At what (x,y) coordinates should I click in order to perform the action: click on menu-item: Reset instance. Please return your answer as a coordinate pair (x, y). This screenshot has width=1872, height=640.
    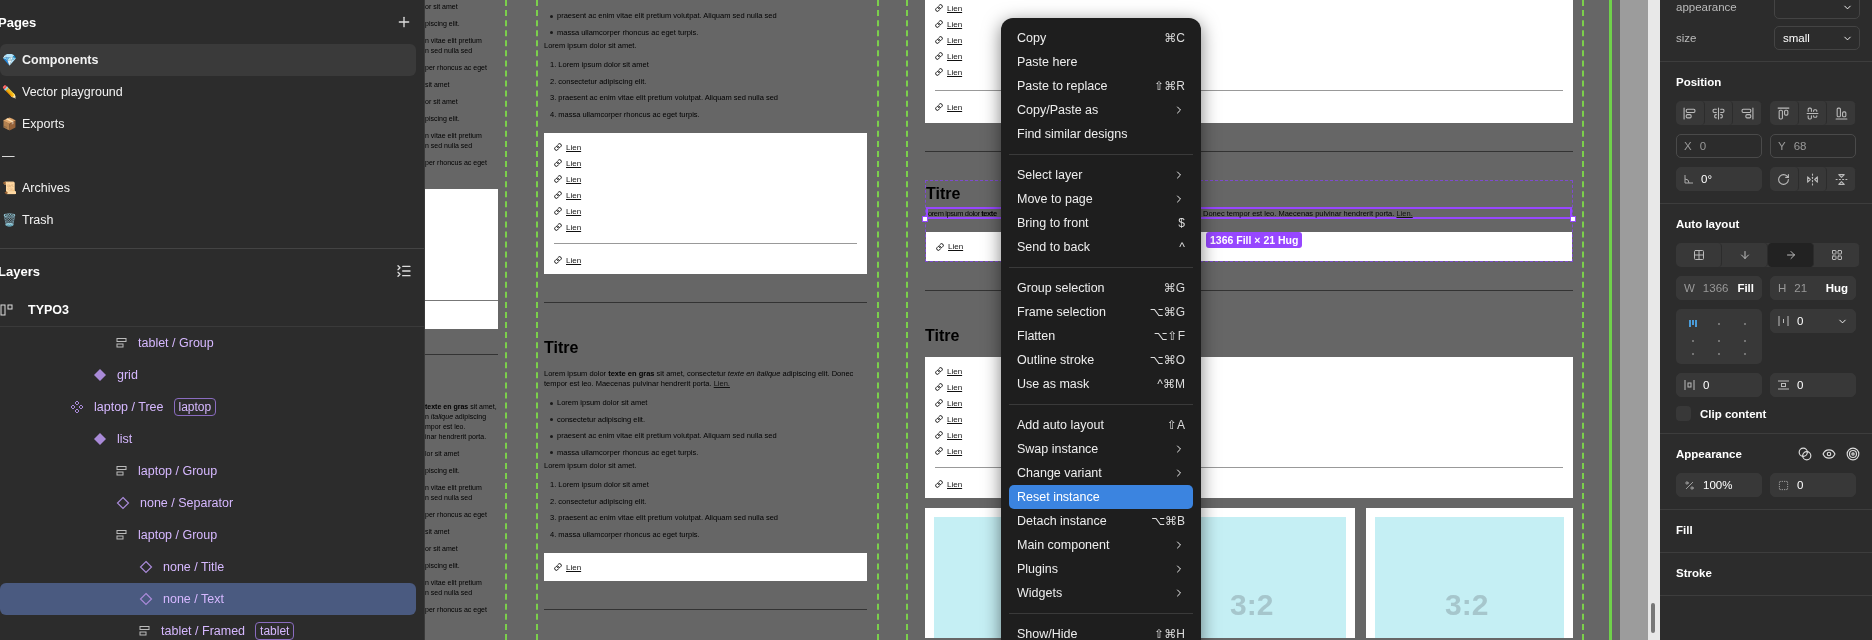
    Looking at the image, I should click on (1101, 497).